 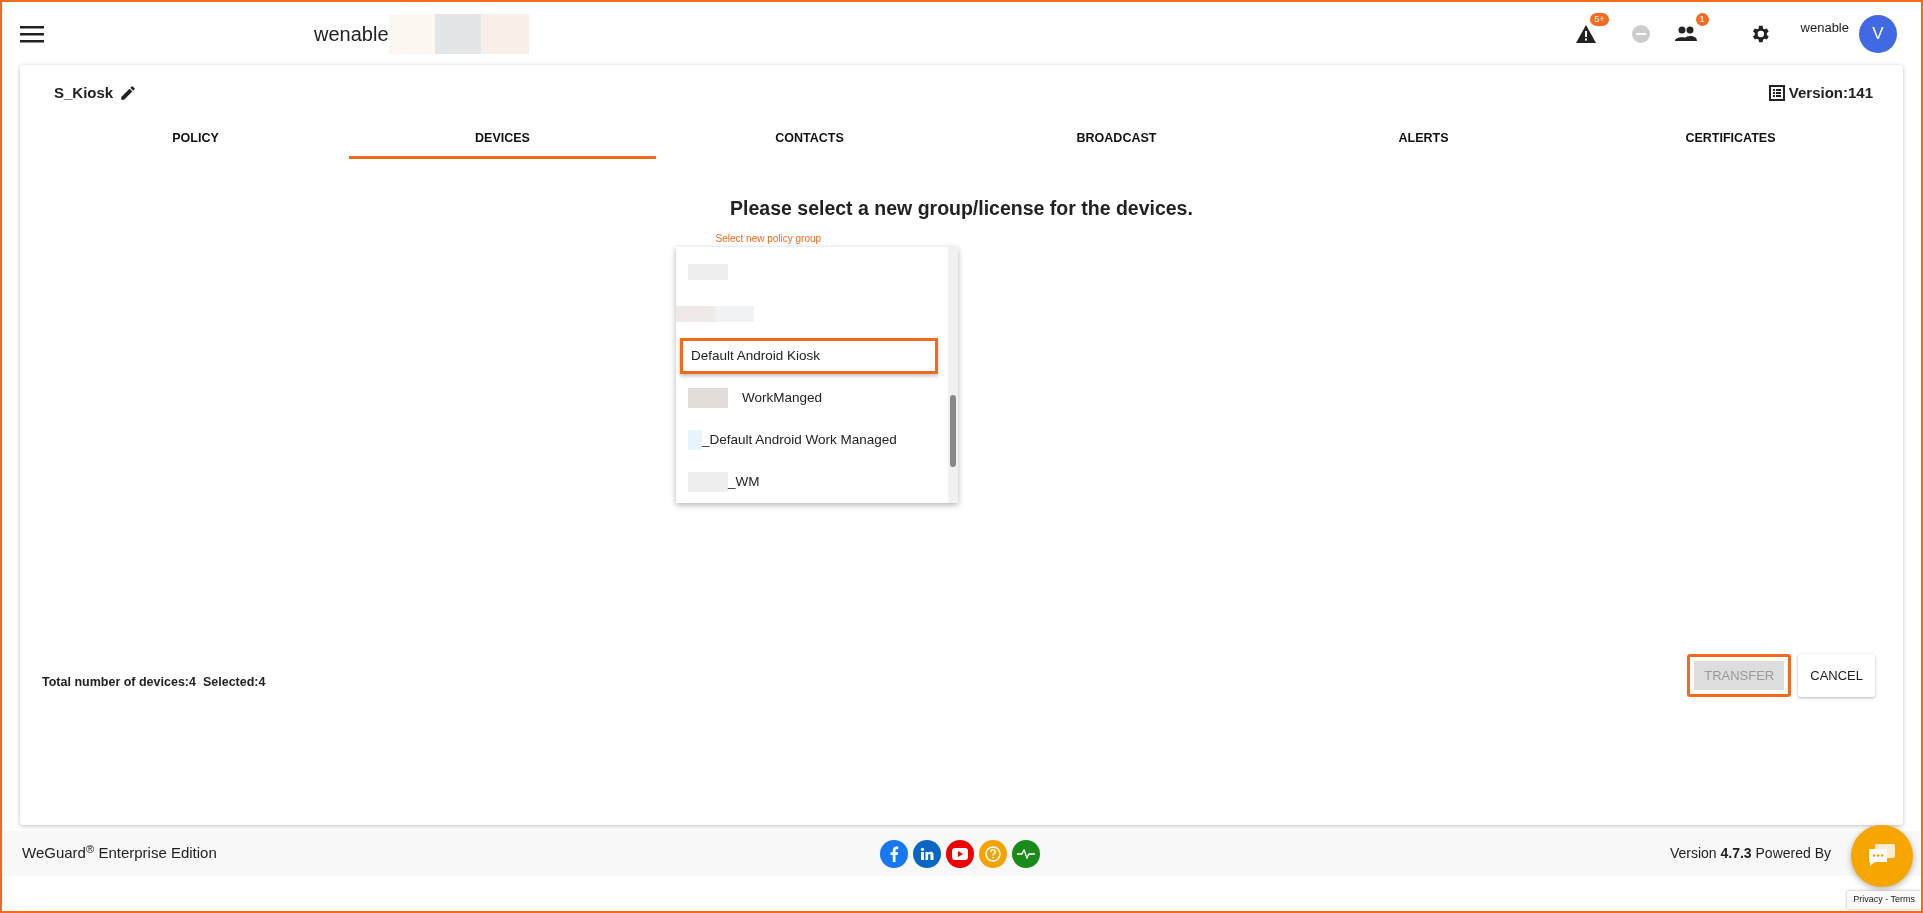 I want to click on page-heading: Please select a new group/license for the devices., so click(x=961, y=209).